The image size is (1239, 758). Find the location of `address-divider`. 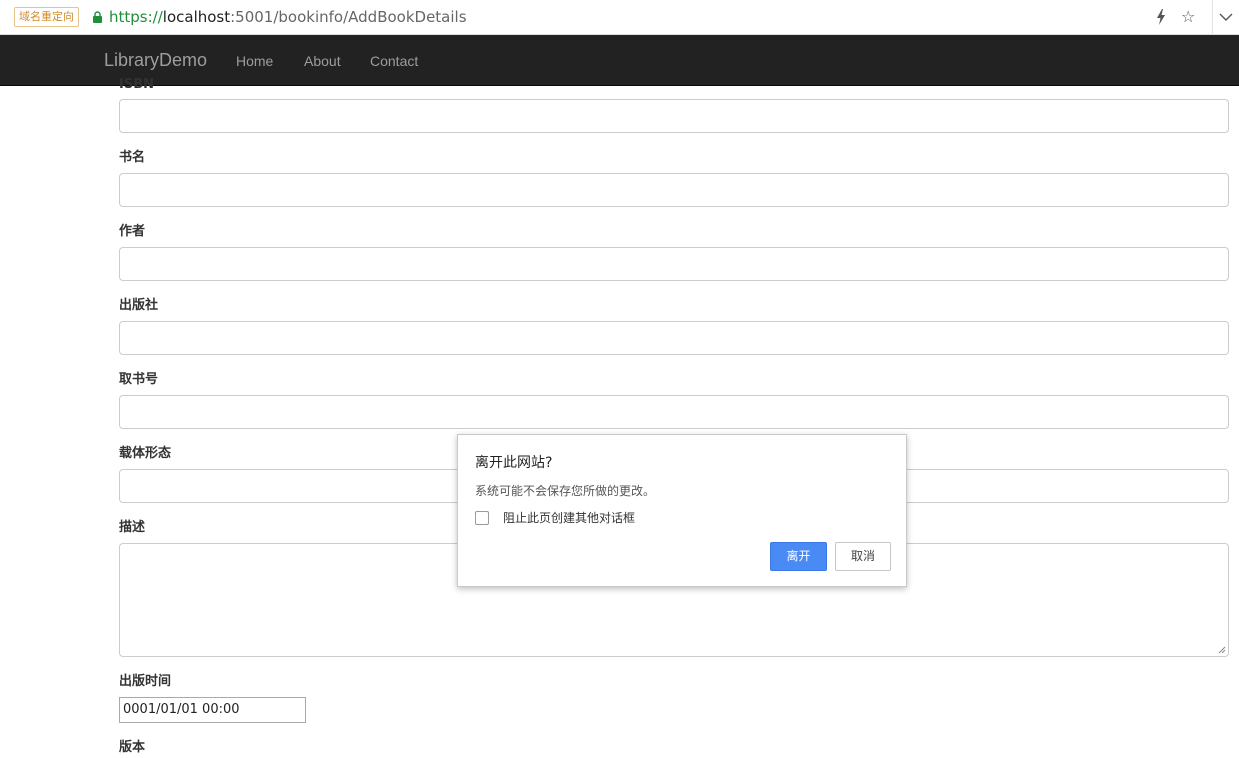

address-divider is located at coordinates (1212, 17).